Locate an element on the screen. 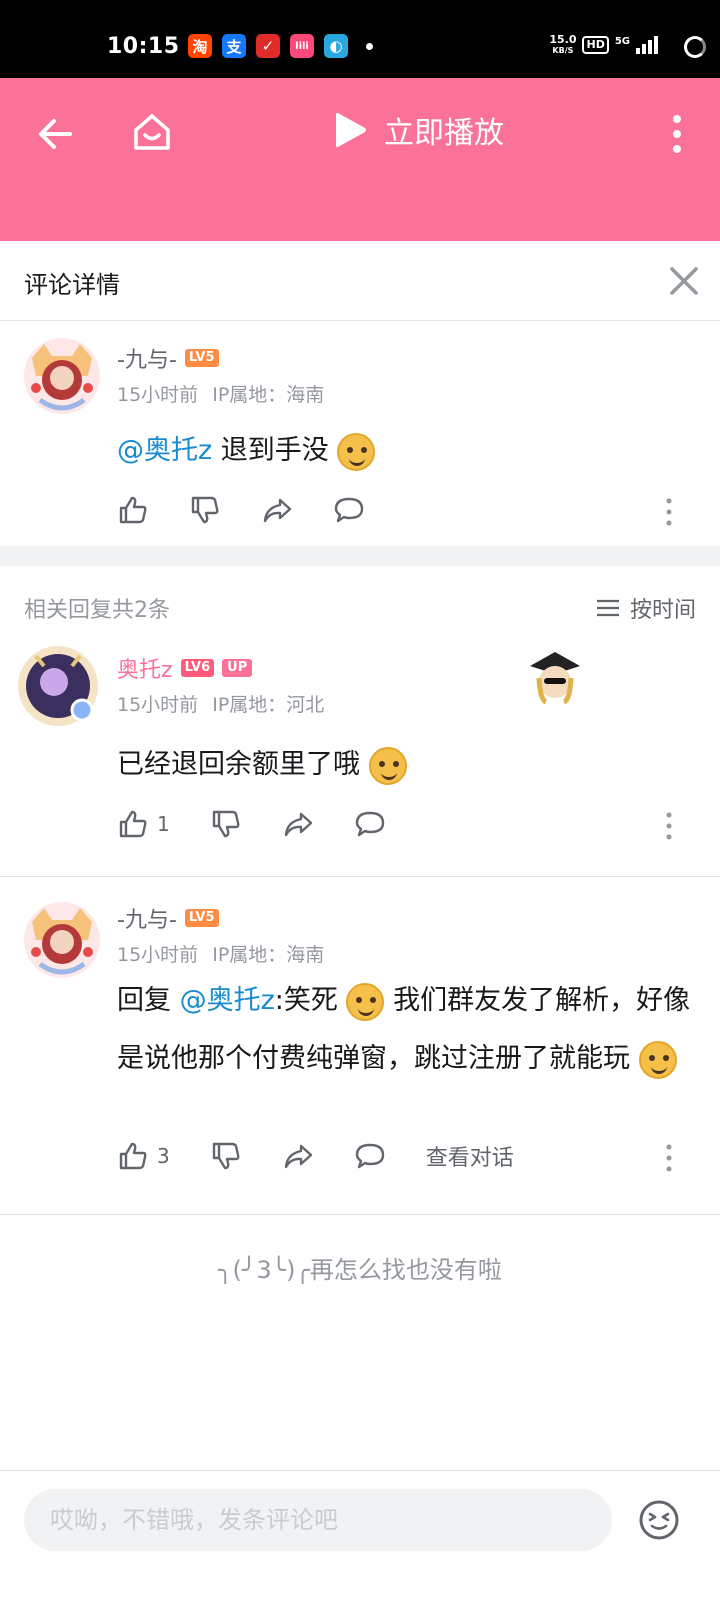 The width and height of the screenshot is (720, 1600). play-now-button: 立即播放 is located at coordinates (419, 130).